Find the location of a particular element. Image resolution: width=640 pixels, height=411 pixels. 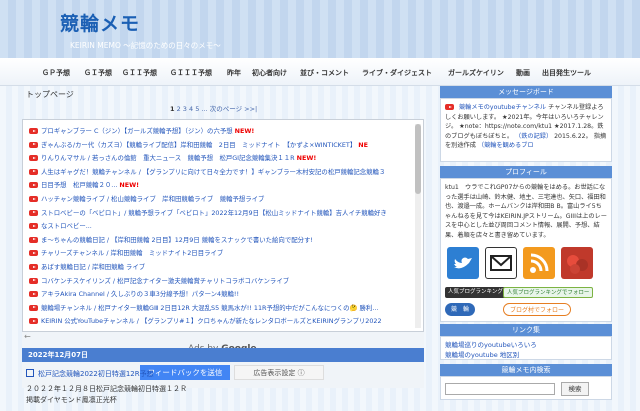

list-item: チャリーズチャンネル / 岸和田競輪 ミッドナイト2日目ライブ is located at coordinates (221, 253).